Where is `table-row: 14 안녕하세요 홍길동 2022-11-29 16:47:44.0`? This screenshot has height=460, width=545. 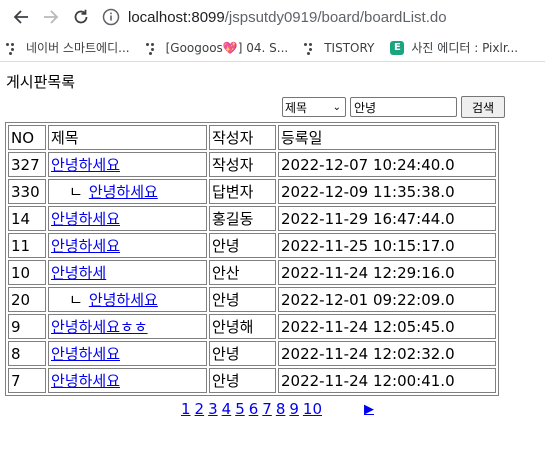
table-row: 14 안녕하세요 홍길동 2022-11-29 16:47:44.0 is located at coordinates (252, 218).